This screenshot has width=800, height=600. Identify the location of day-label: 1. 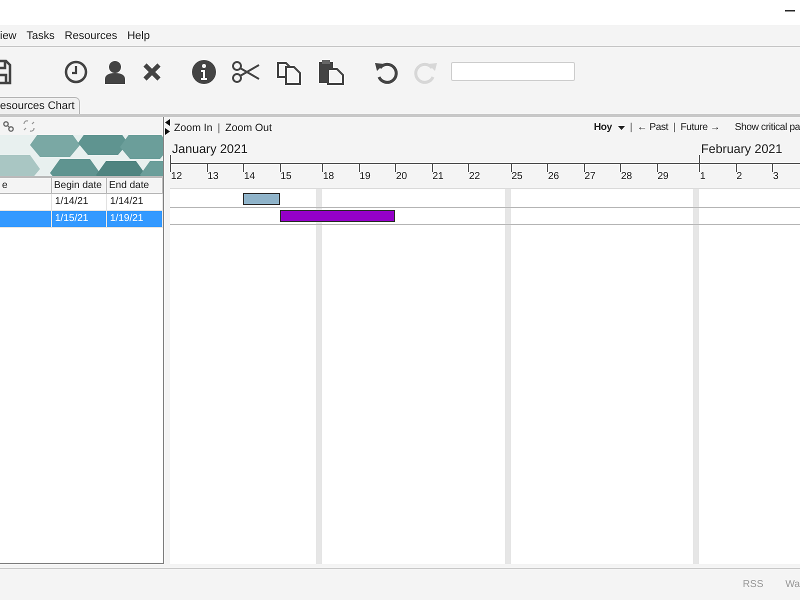
(703, 176).